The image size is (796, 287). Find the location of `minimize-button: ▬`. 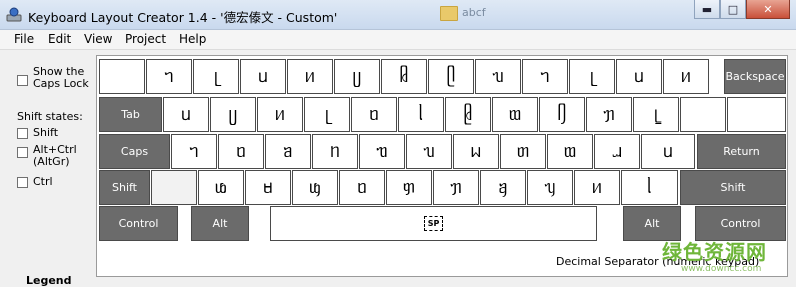

minimize-button: ▬ is located at coordinates (707, 9).